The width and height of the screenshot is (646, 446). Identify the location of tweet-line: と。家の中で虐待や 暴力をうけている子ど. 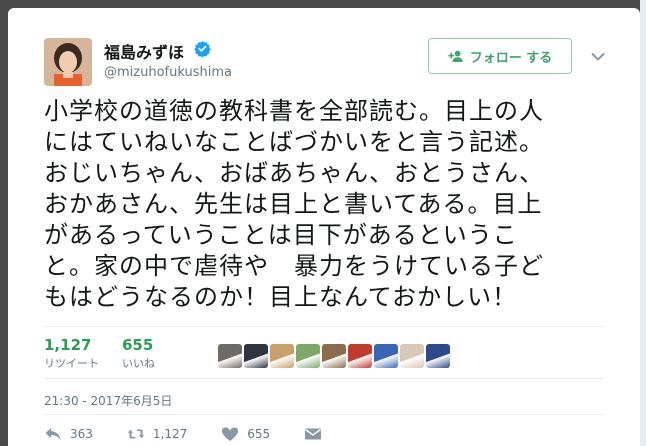
(294, 266).